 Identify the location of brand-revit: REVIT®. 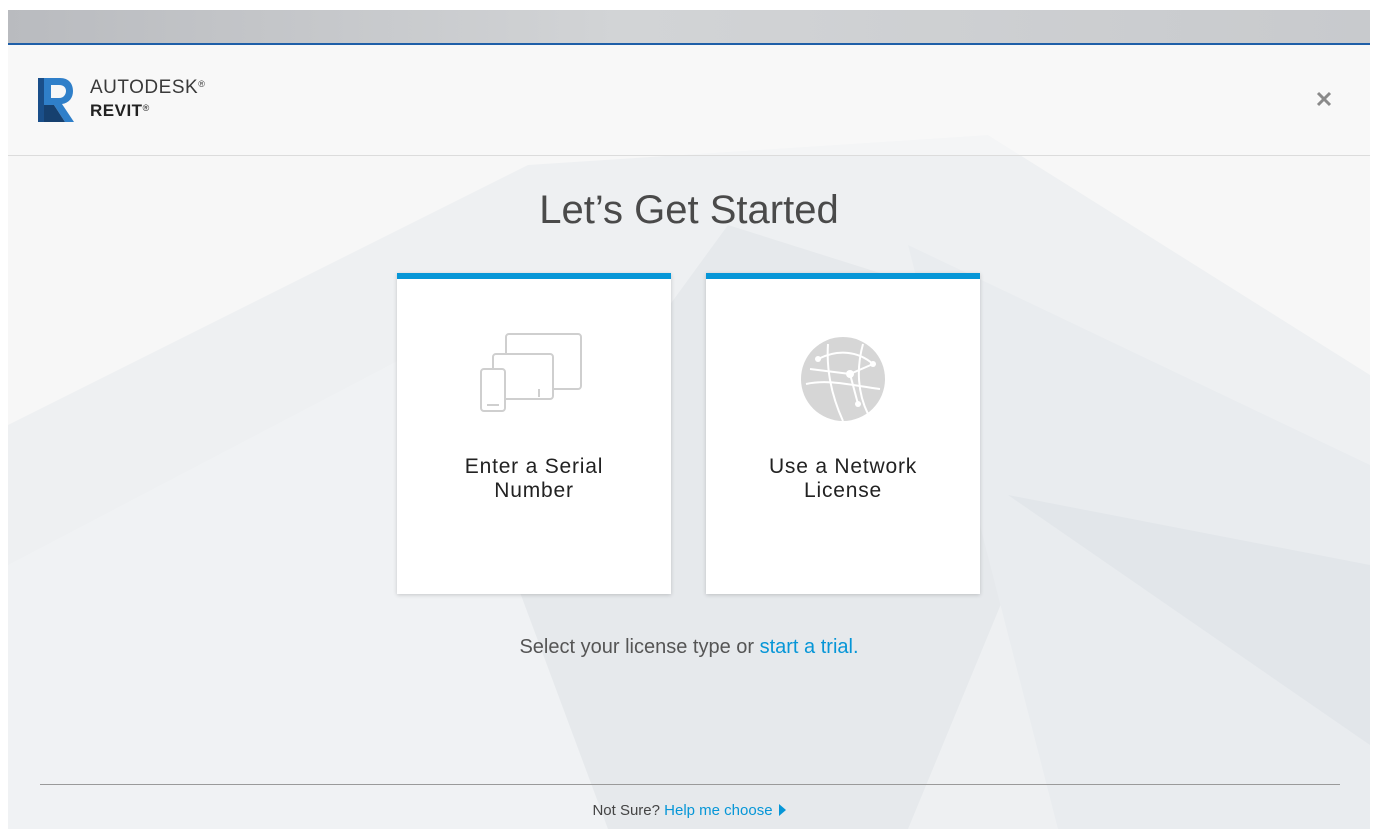
(120, 110).